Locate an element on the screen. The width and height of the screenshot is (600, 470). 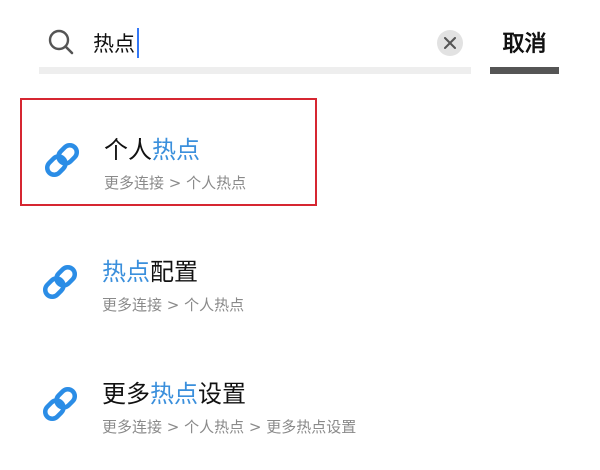
result-path: 更多连接 > 个人热点 > 更多热点设置 is located at coordinates (229, 427).